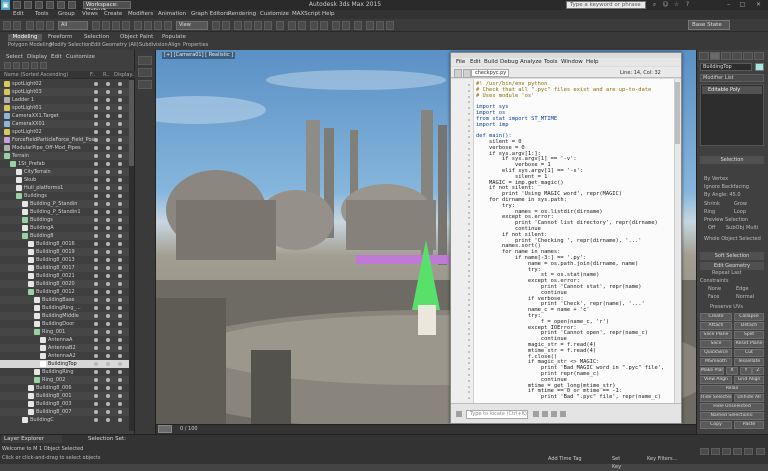 Image resolution: width=768 pixels, height=471 pixels. What do you see at coordinates (242, 14) in the screenshot?
I see `menu-rendering: Rendering` at bounding box center [242, 14].